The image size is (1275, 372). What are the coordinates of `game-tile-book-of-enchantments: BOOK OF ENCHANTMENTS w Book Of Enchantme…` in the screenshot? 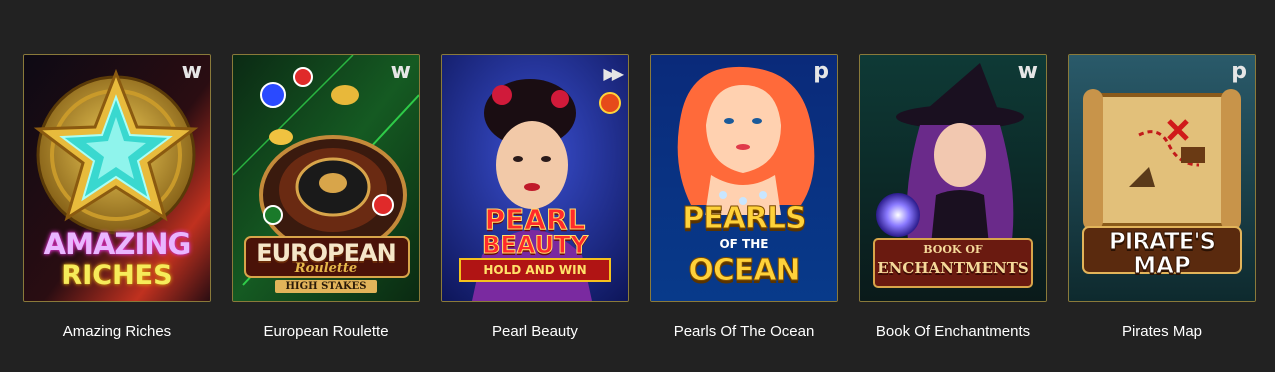 It's located at (953, 197).